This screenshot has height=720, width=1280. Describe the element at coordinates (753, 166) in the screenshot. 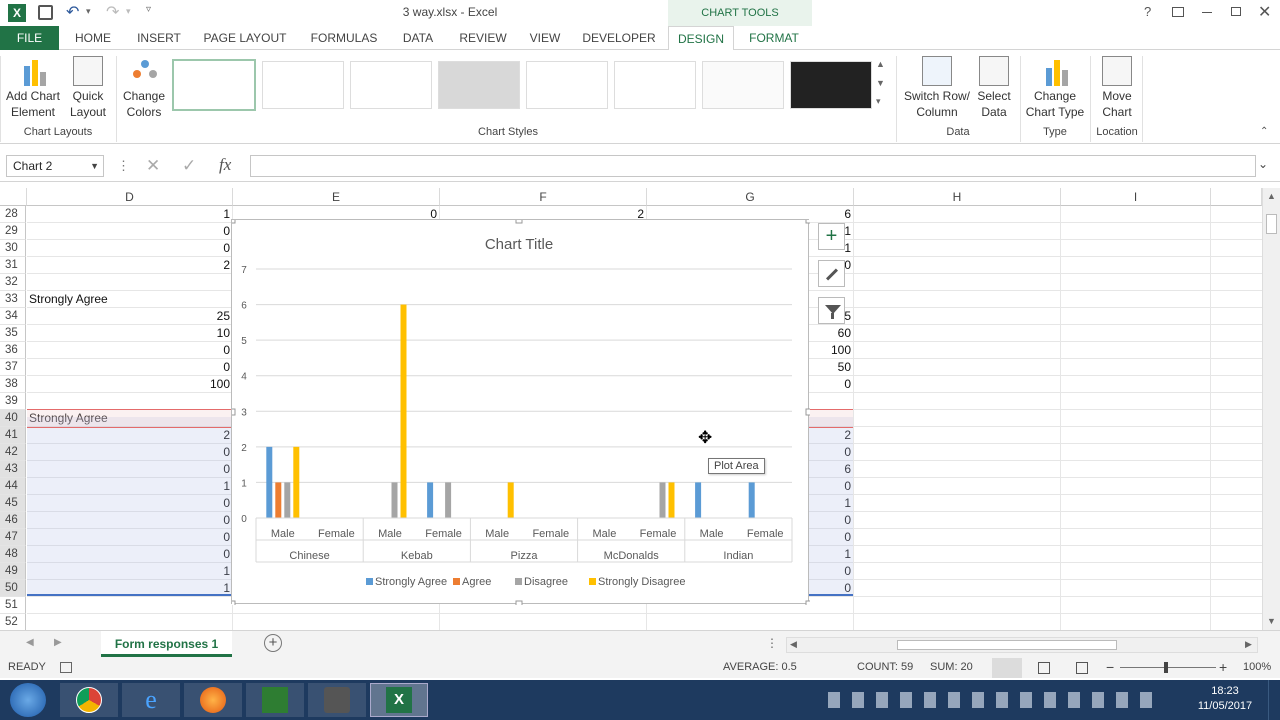

I see `formula-input` at that location.